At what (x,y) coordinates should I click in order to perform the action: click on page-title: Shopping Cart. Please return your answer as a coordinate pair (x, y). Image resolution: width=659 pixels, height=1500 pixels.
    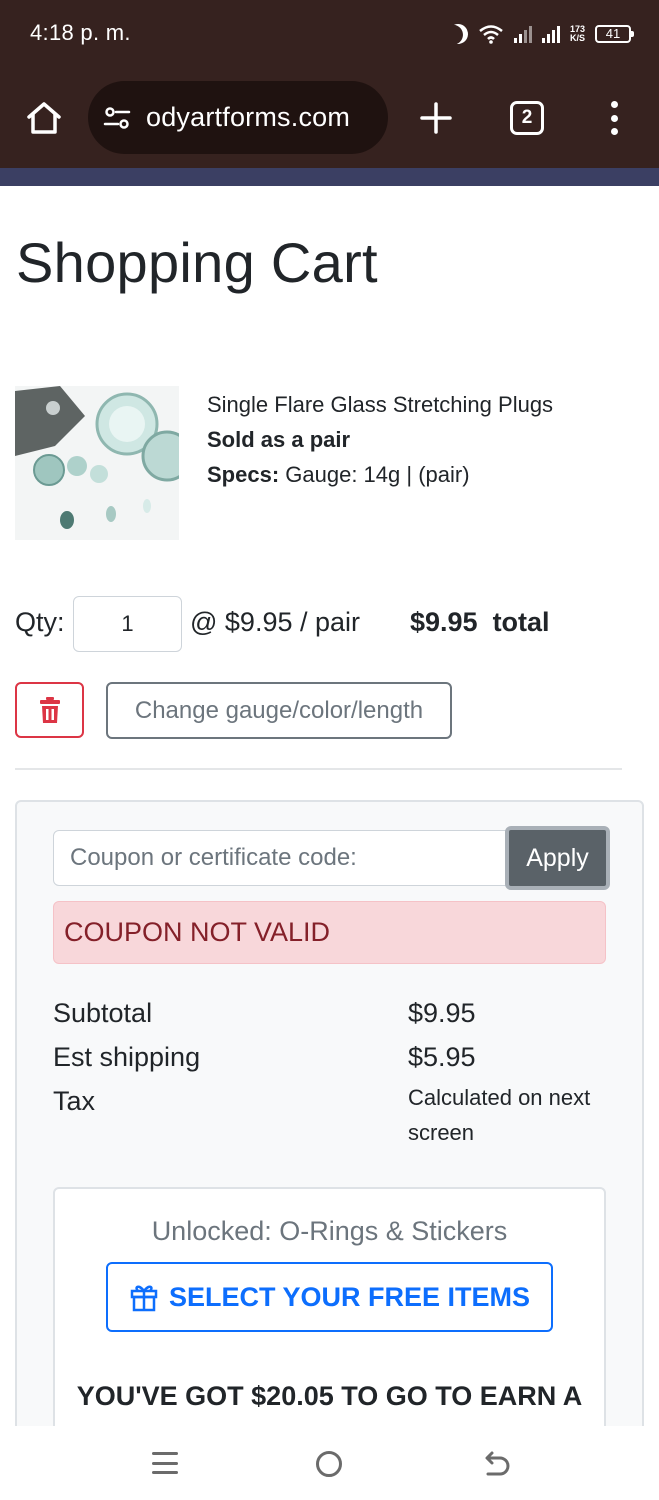
    Looking at the image, I should click on (197, 262).